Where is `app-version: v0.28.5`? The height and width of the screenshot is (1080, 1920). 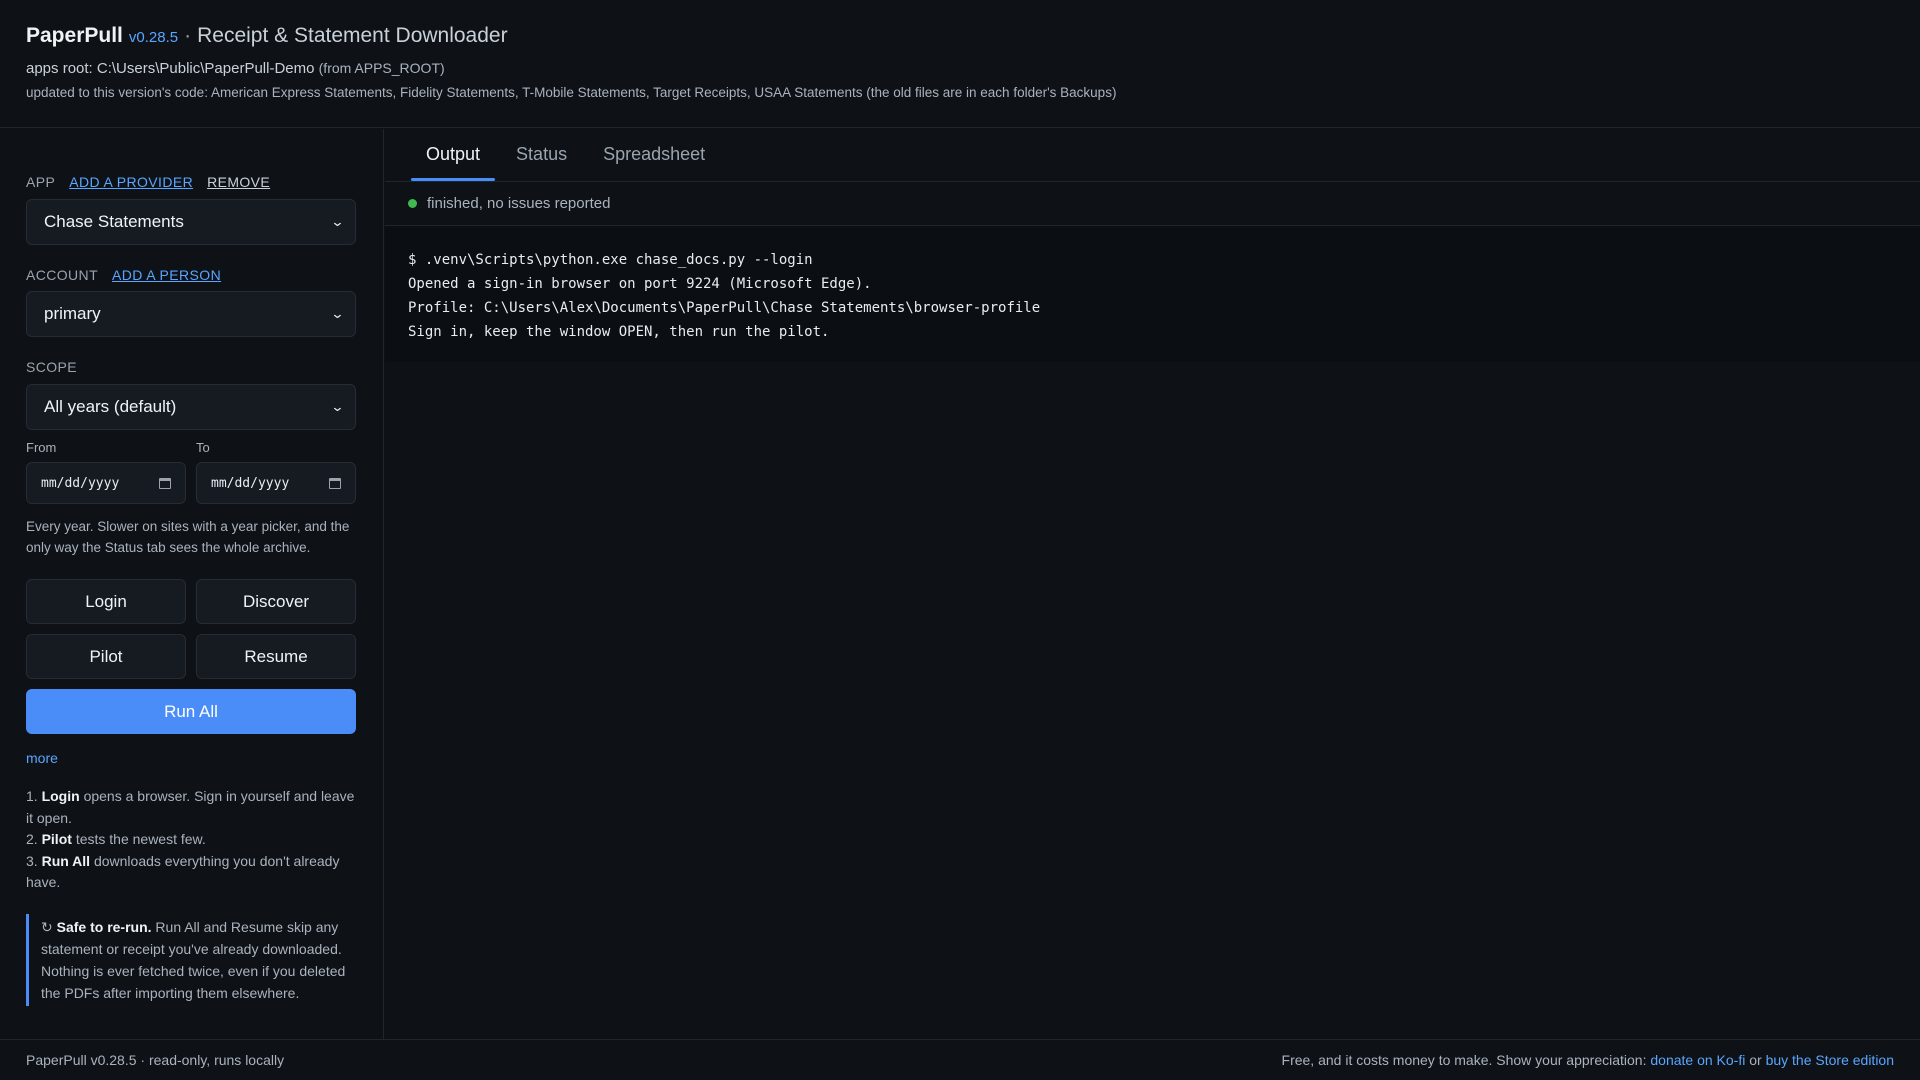 app-version: v0.28.5 is located at coordinates (153, 37).